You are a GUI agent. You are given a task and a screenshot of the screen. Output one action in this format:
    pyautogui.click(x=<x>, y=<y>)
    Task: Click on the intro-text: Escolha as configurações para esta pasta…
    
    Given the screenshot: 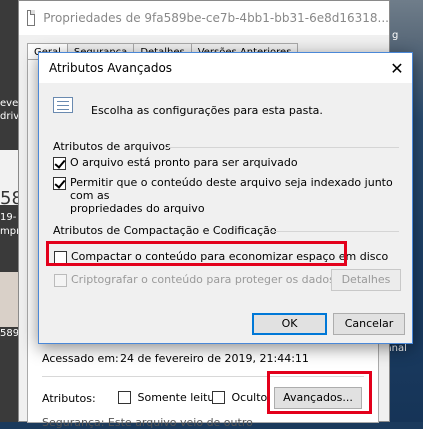 What is the action you would take?
    pyautogui.click(x=207, y=110)
    